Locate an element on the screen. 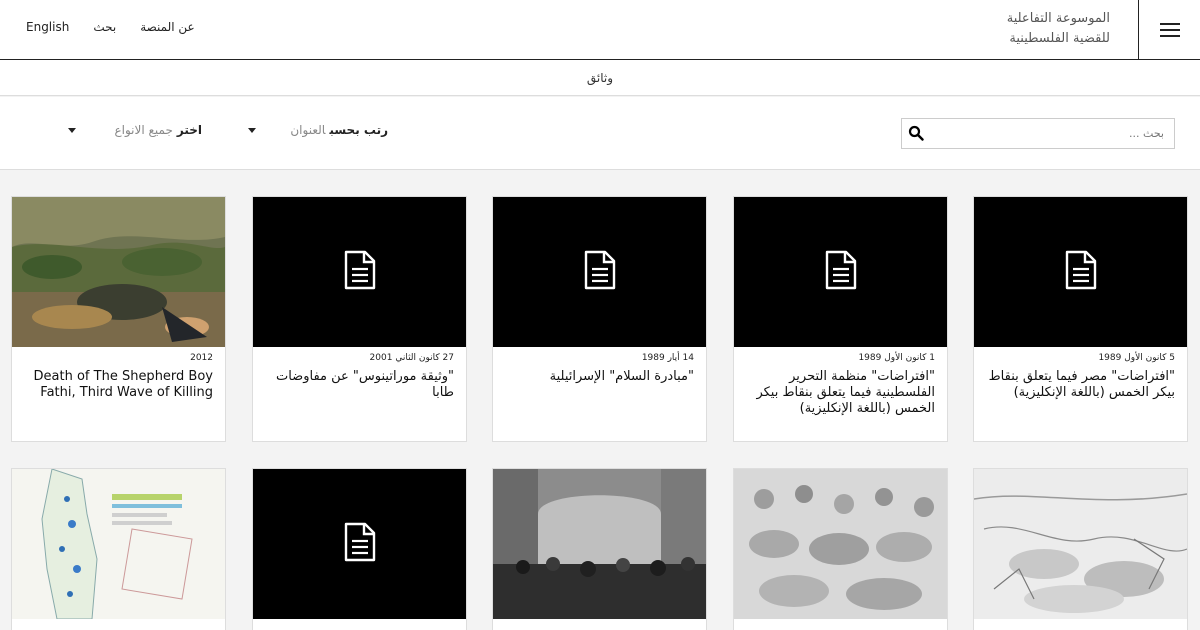  hamburger-icon is located at coordinates (1169, 29).